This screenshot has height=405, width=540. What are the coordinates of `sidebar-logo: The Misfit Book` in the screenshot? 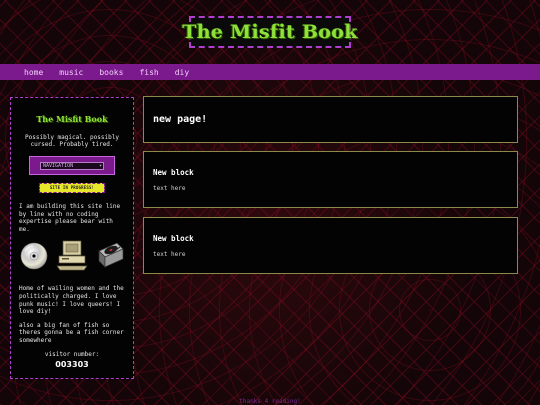 It's located at (72, 119).